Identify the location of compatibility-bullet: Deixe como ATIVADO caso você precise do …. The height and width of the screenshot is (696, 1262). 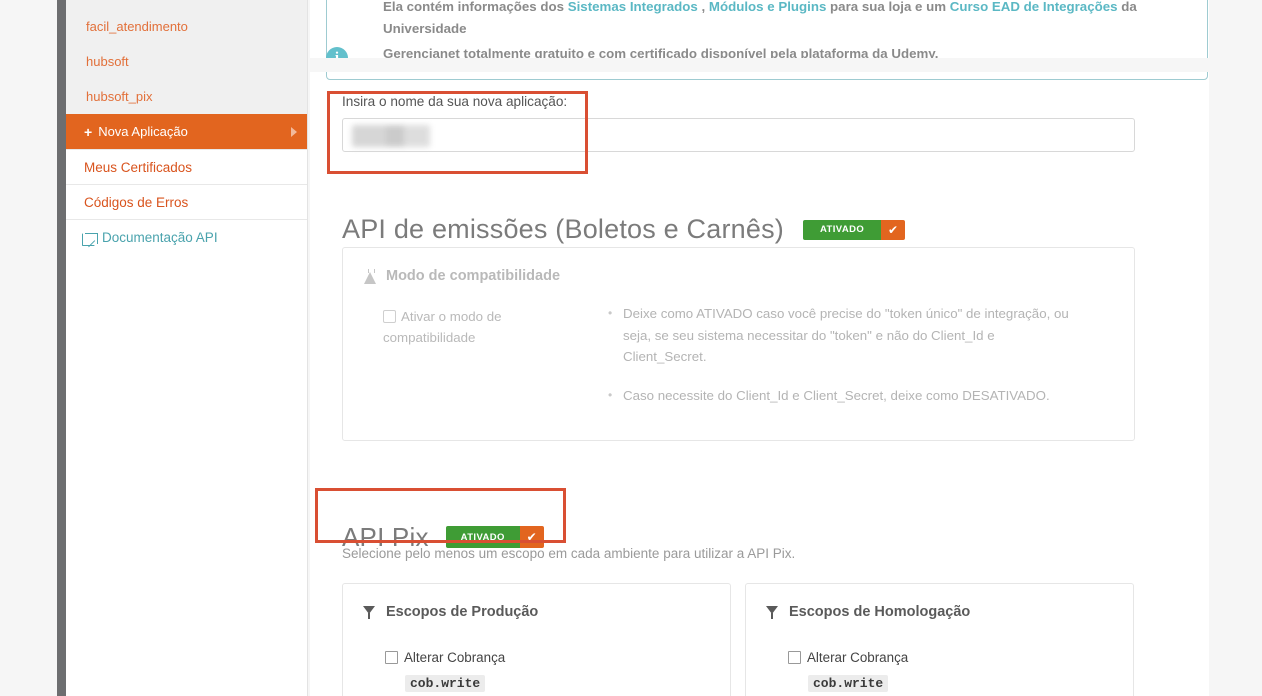
(841, 335).